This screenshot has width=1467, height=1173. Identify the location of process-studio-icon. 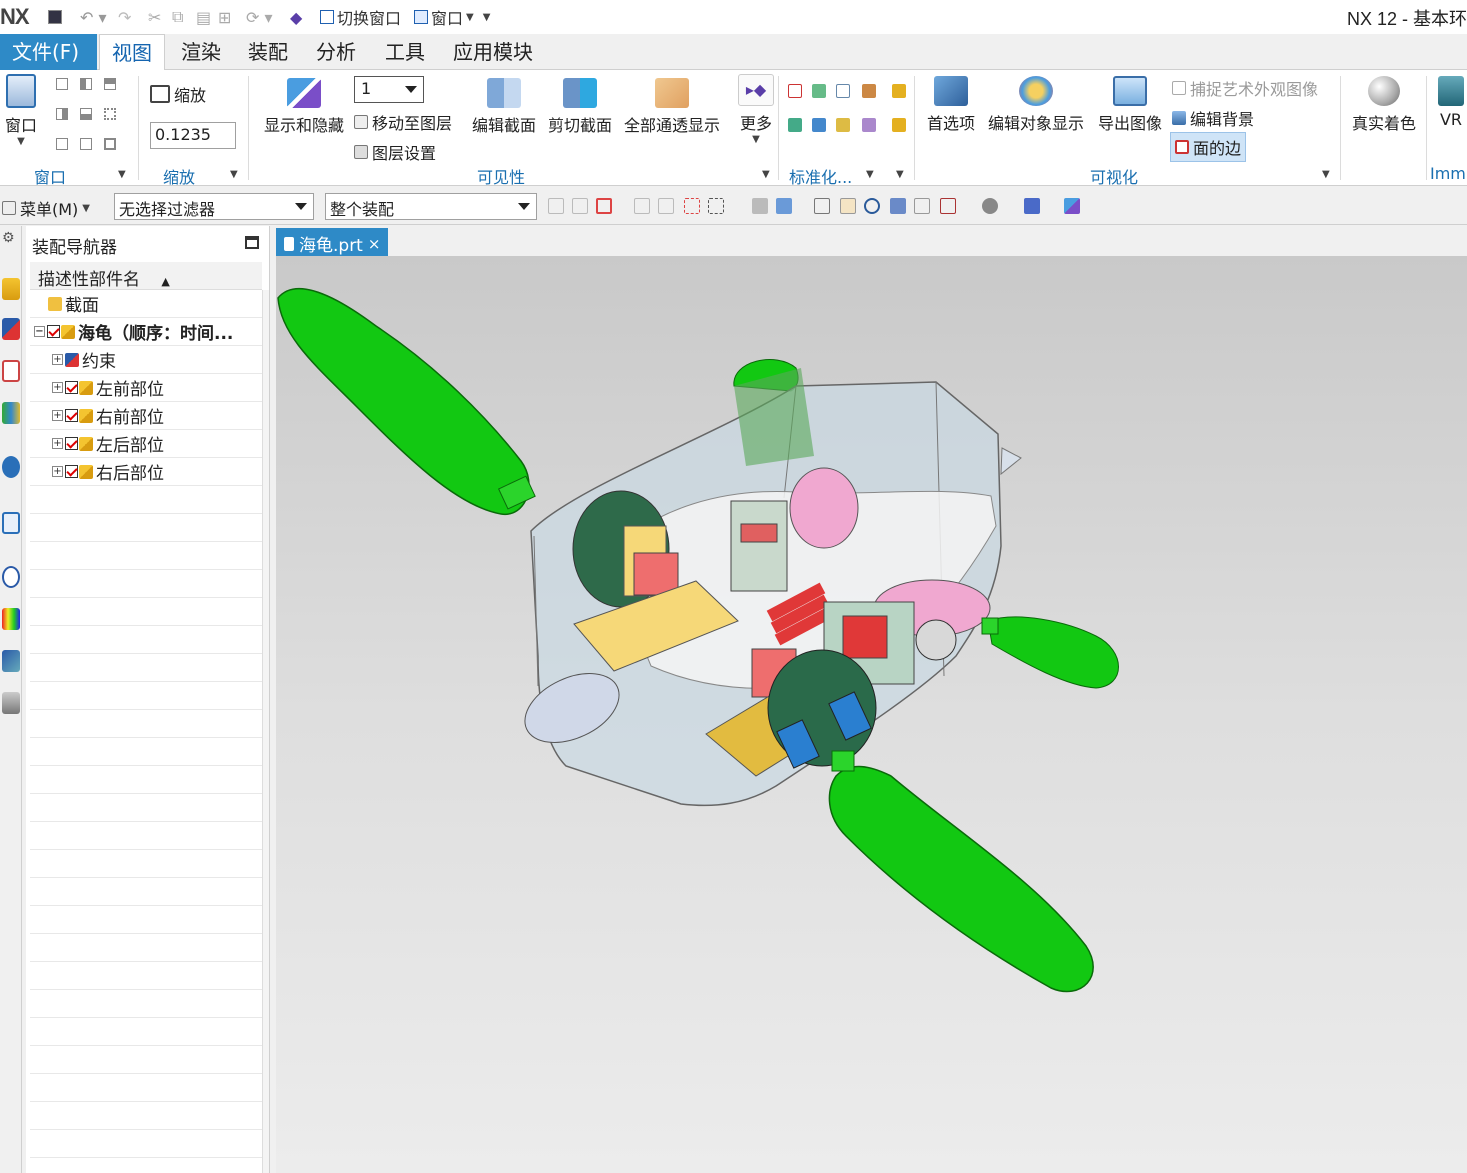
(11, 661).